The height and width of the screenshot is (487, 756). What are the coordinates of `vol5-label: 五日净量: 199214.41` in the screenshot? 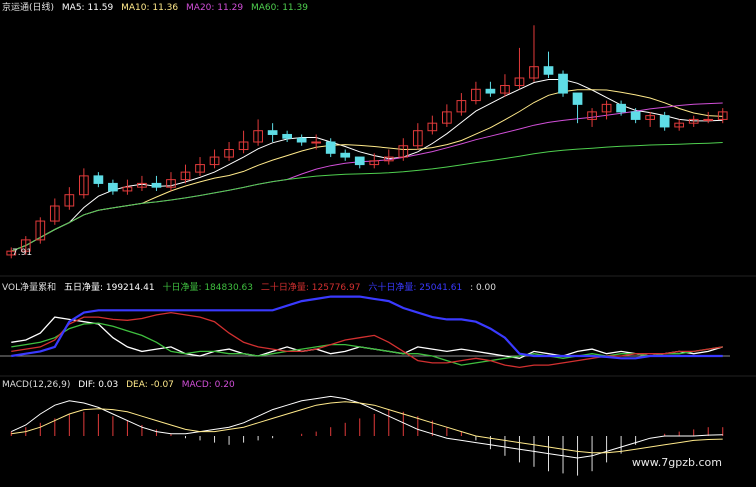 It's located at (109, 288).